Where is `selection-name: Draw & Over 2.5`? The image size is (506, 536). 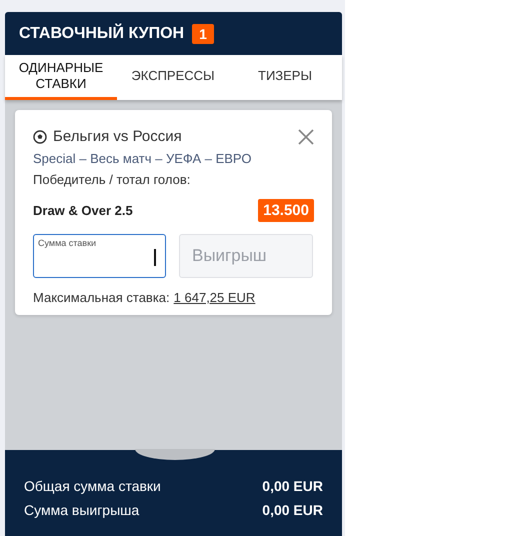 selection-name: Draw & Over 2.5 is located at coordinates (83, 210).